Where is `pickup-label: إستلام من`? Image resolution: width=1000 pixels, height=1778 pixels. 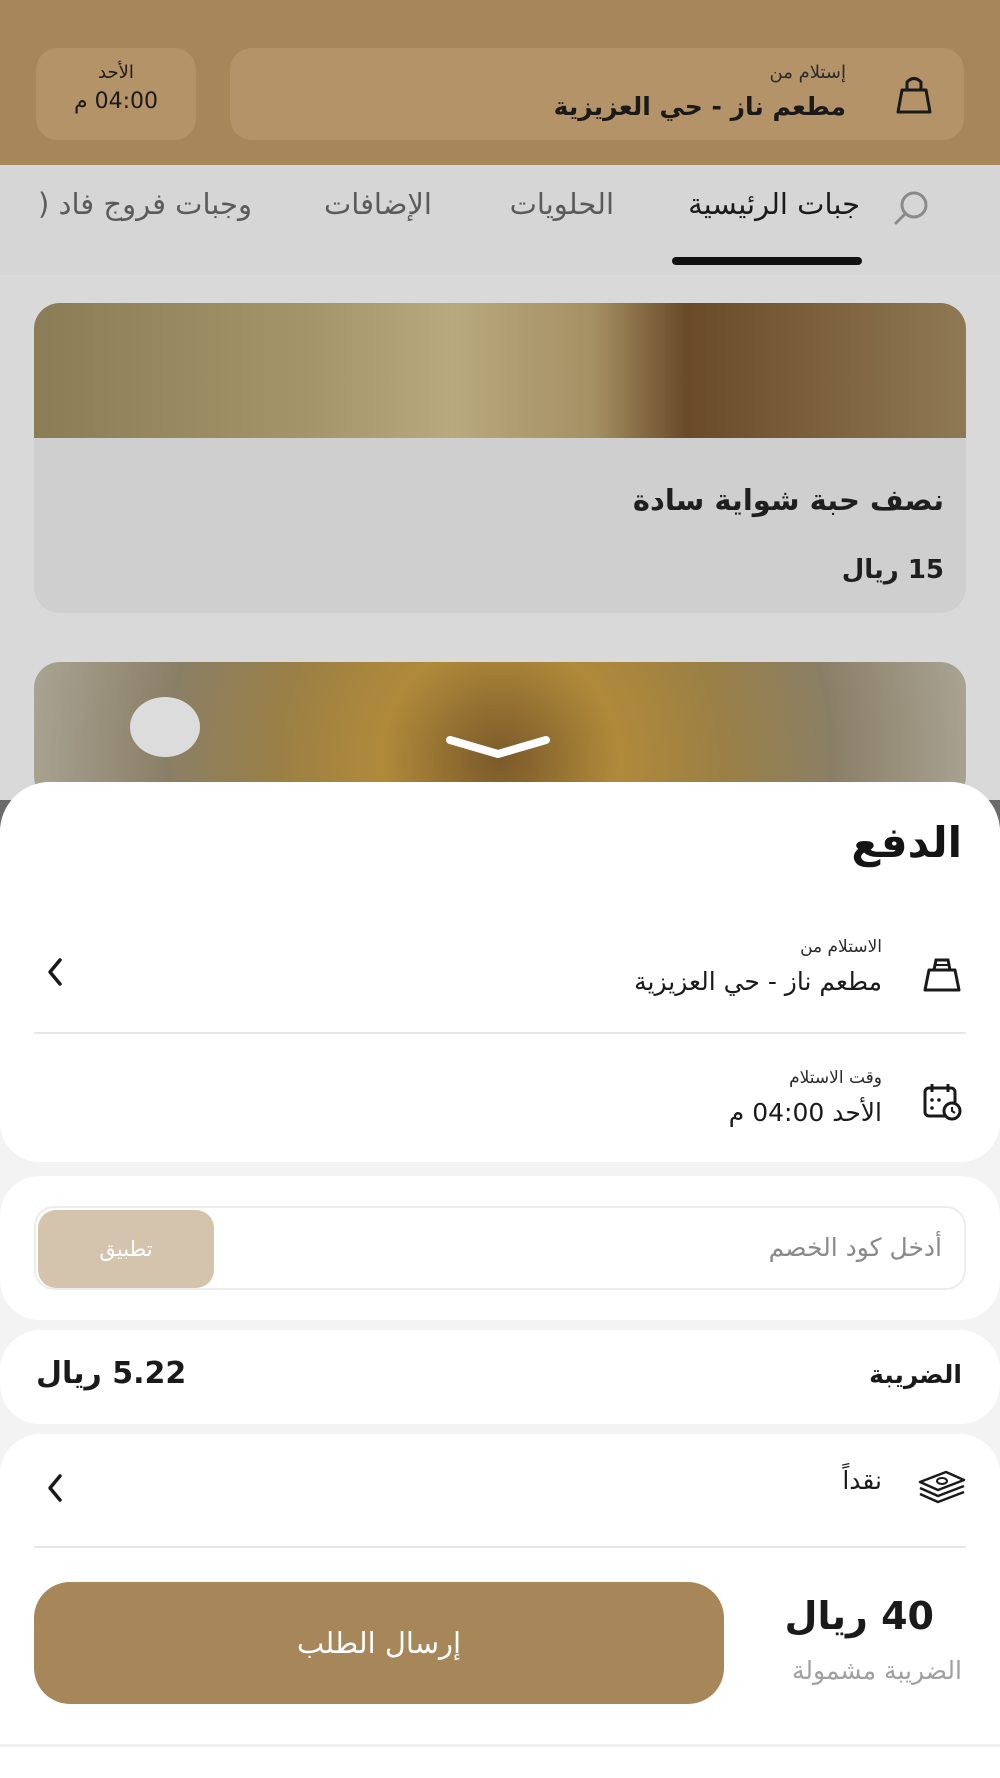 pickup-label: إستلام من is located at coordinates (807, 72).